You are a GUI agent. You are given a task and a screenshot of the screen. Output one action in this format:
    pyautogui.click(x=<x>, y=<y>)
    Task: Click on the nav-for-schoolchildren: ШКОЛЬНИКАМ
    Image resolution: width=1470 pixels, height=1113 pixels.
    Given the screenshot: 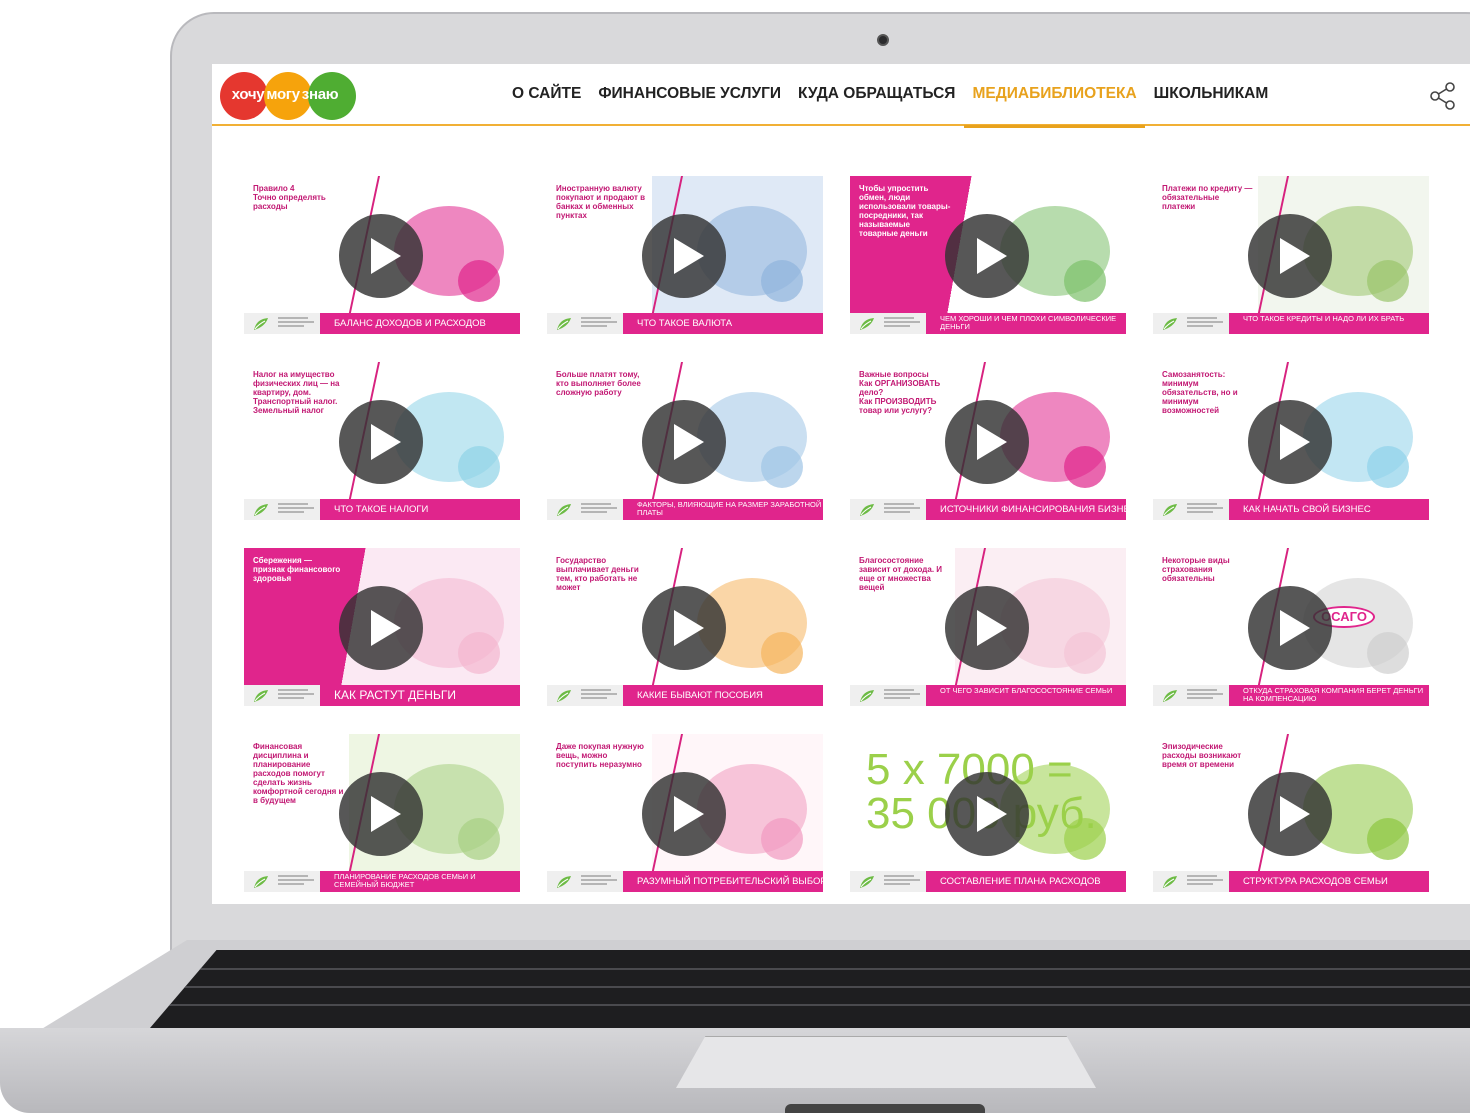 What is the action you would take?
    pyautogui.click(x=1211, y=95)
    